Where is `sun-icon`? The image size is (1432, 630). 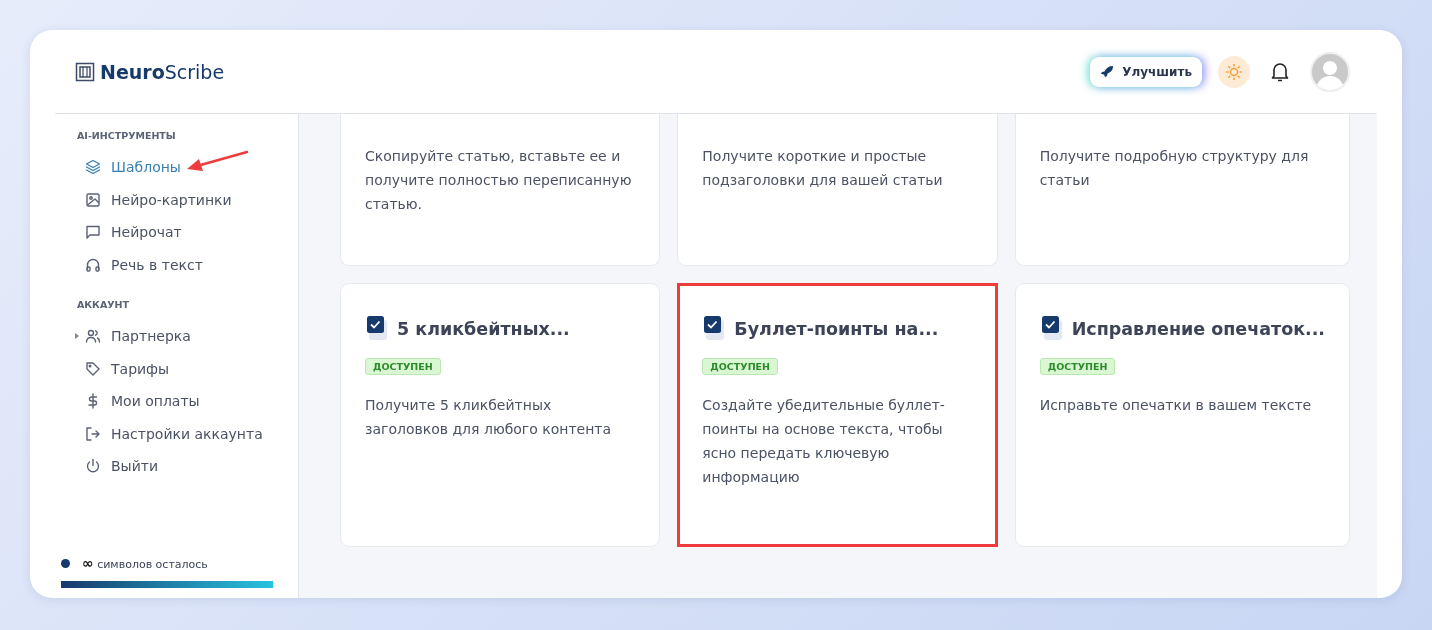
sun-icon is located at coordinates (1234, 71).